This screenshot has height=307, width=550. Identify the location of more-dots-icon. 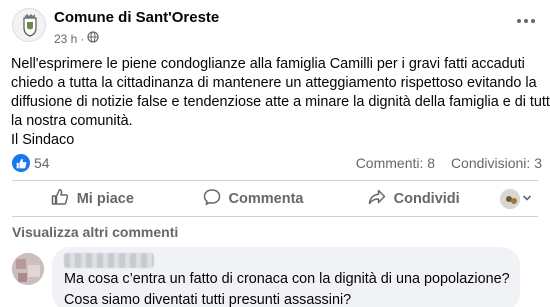
(526, 21).